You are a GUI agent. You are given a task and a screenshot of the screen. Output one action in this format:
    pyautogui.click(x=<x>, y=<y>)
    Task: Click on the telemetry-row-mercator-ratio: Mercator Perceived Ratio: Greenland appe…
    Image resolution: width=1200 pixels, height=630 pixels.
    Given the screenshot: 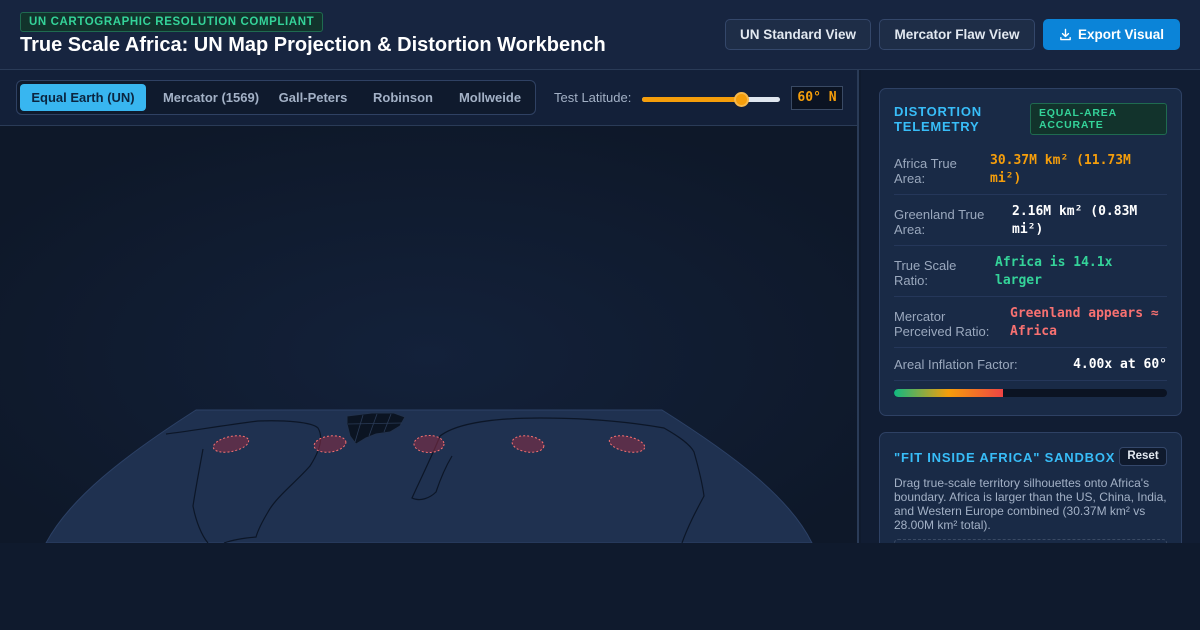 What is the action you would take?
    pyautogui.click(x=1030, y=325)
    